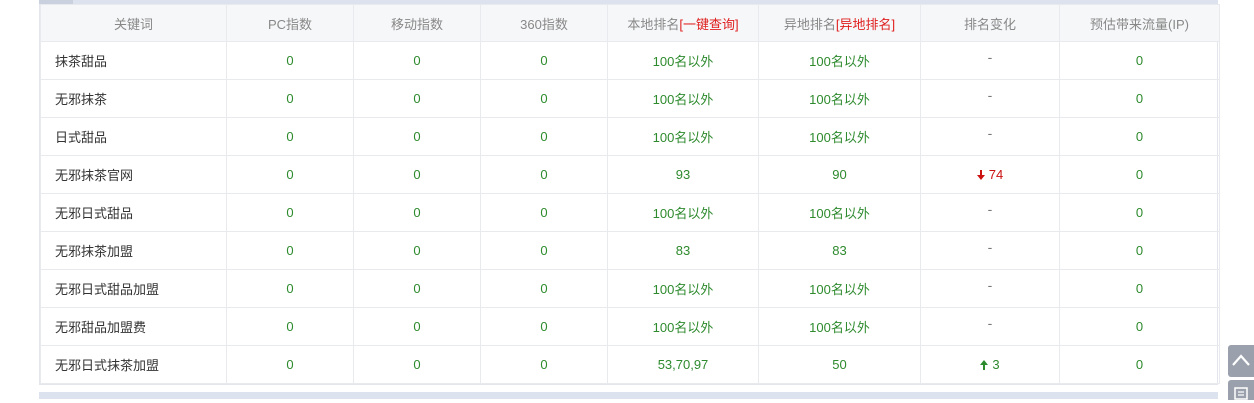 This screenshot has height=403, width=1254. I want to click on table-row: 无邪抹茶 0 0 0 100名以外 100名以外 -0, so click(630, 98).